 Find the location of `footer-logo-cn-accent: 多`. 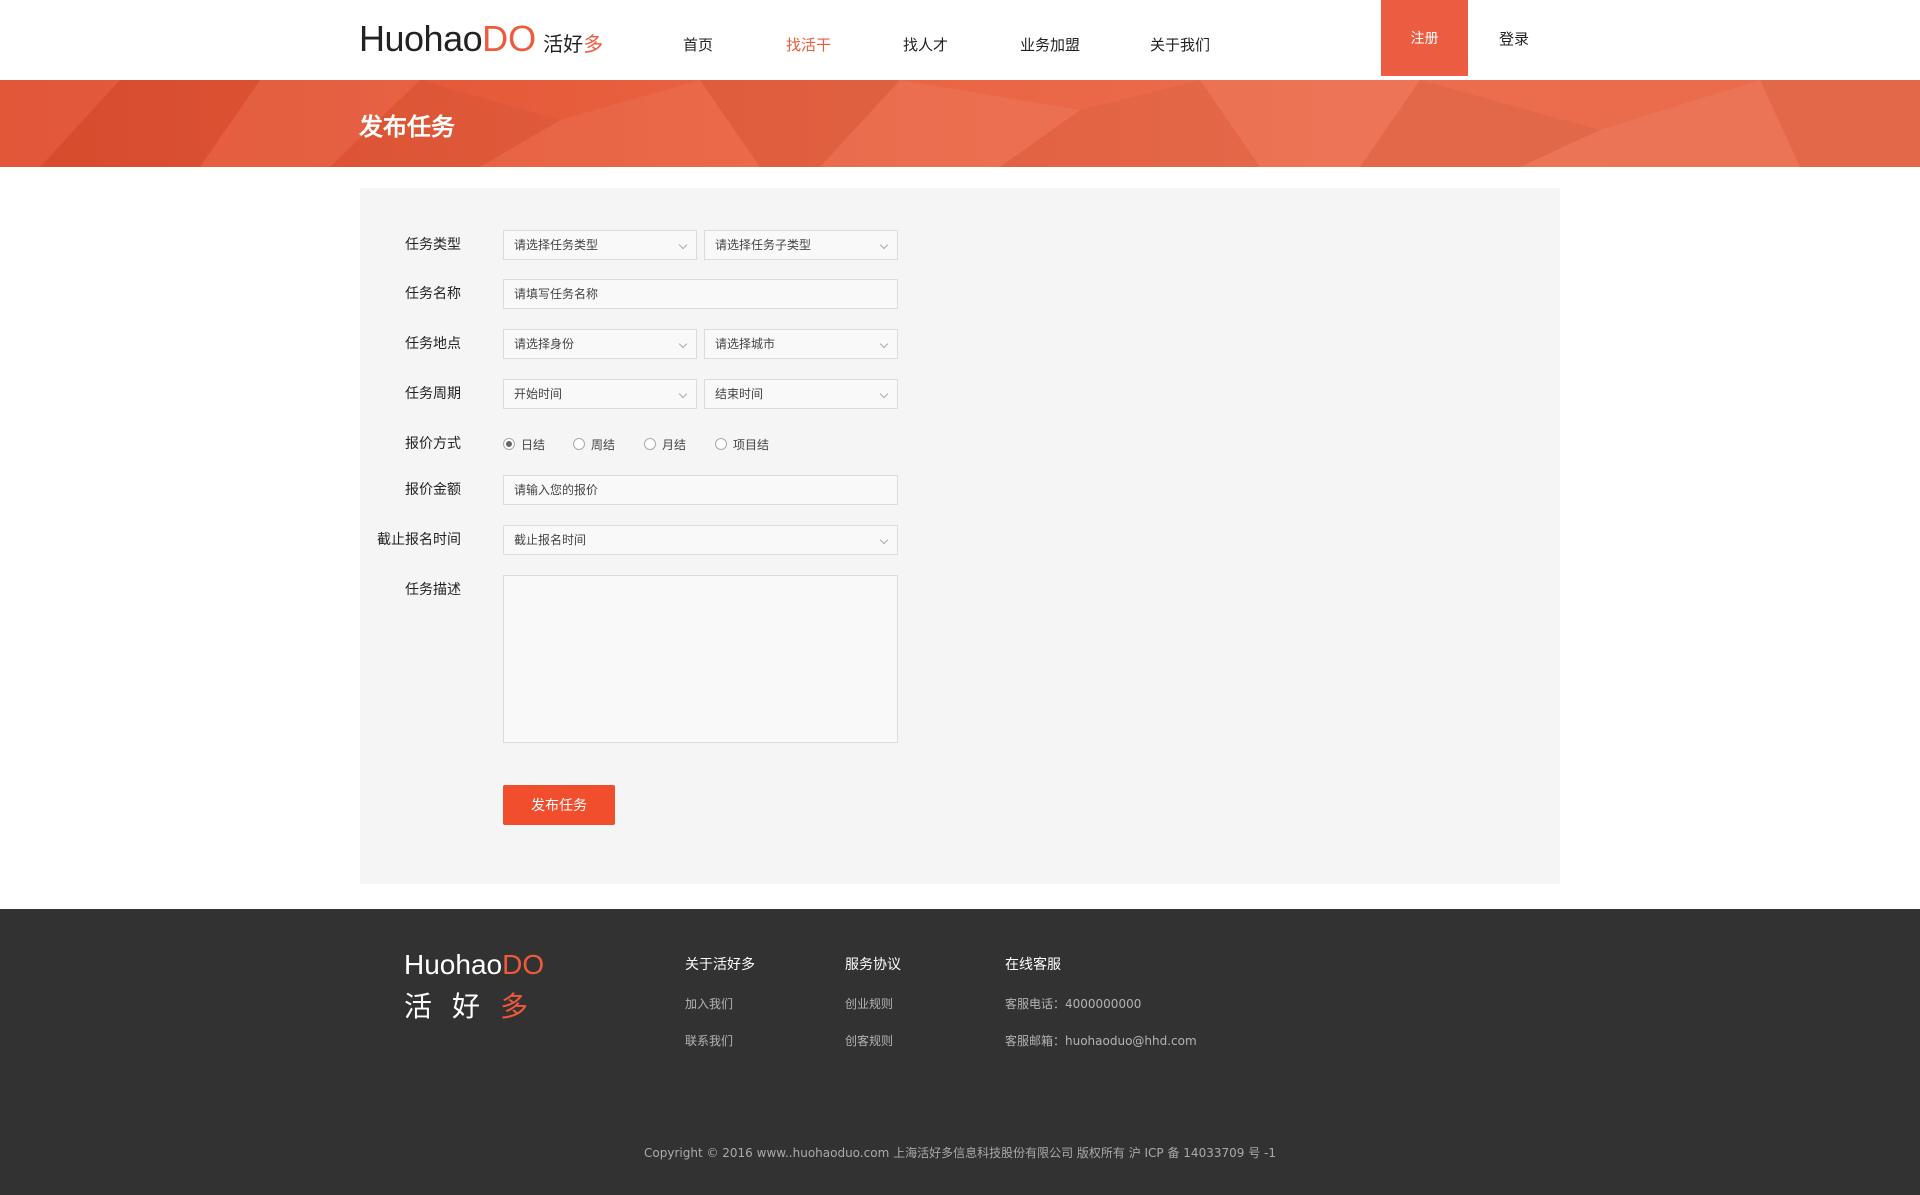

footer-logo-cn-accent: 多 is located at coordinates (524, 1006).